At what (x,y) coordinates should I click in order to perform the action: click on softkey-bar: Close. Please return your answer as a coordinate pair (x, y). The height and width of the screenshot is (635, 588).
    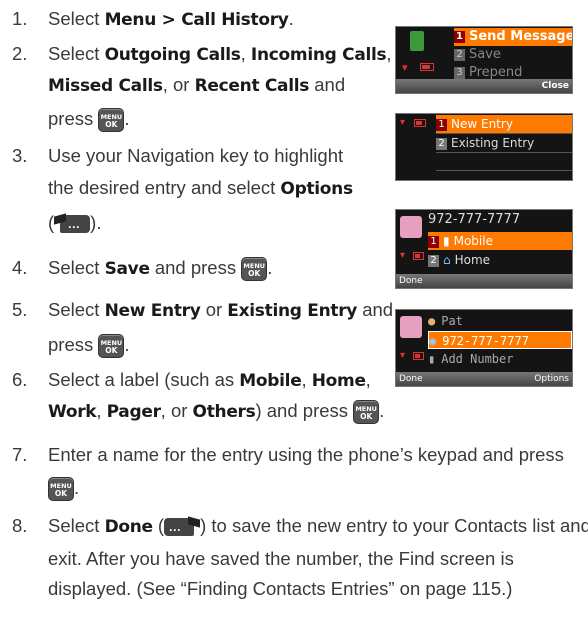
    Looking at the image, I should click on (484, 86).